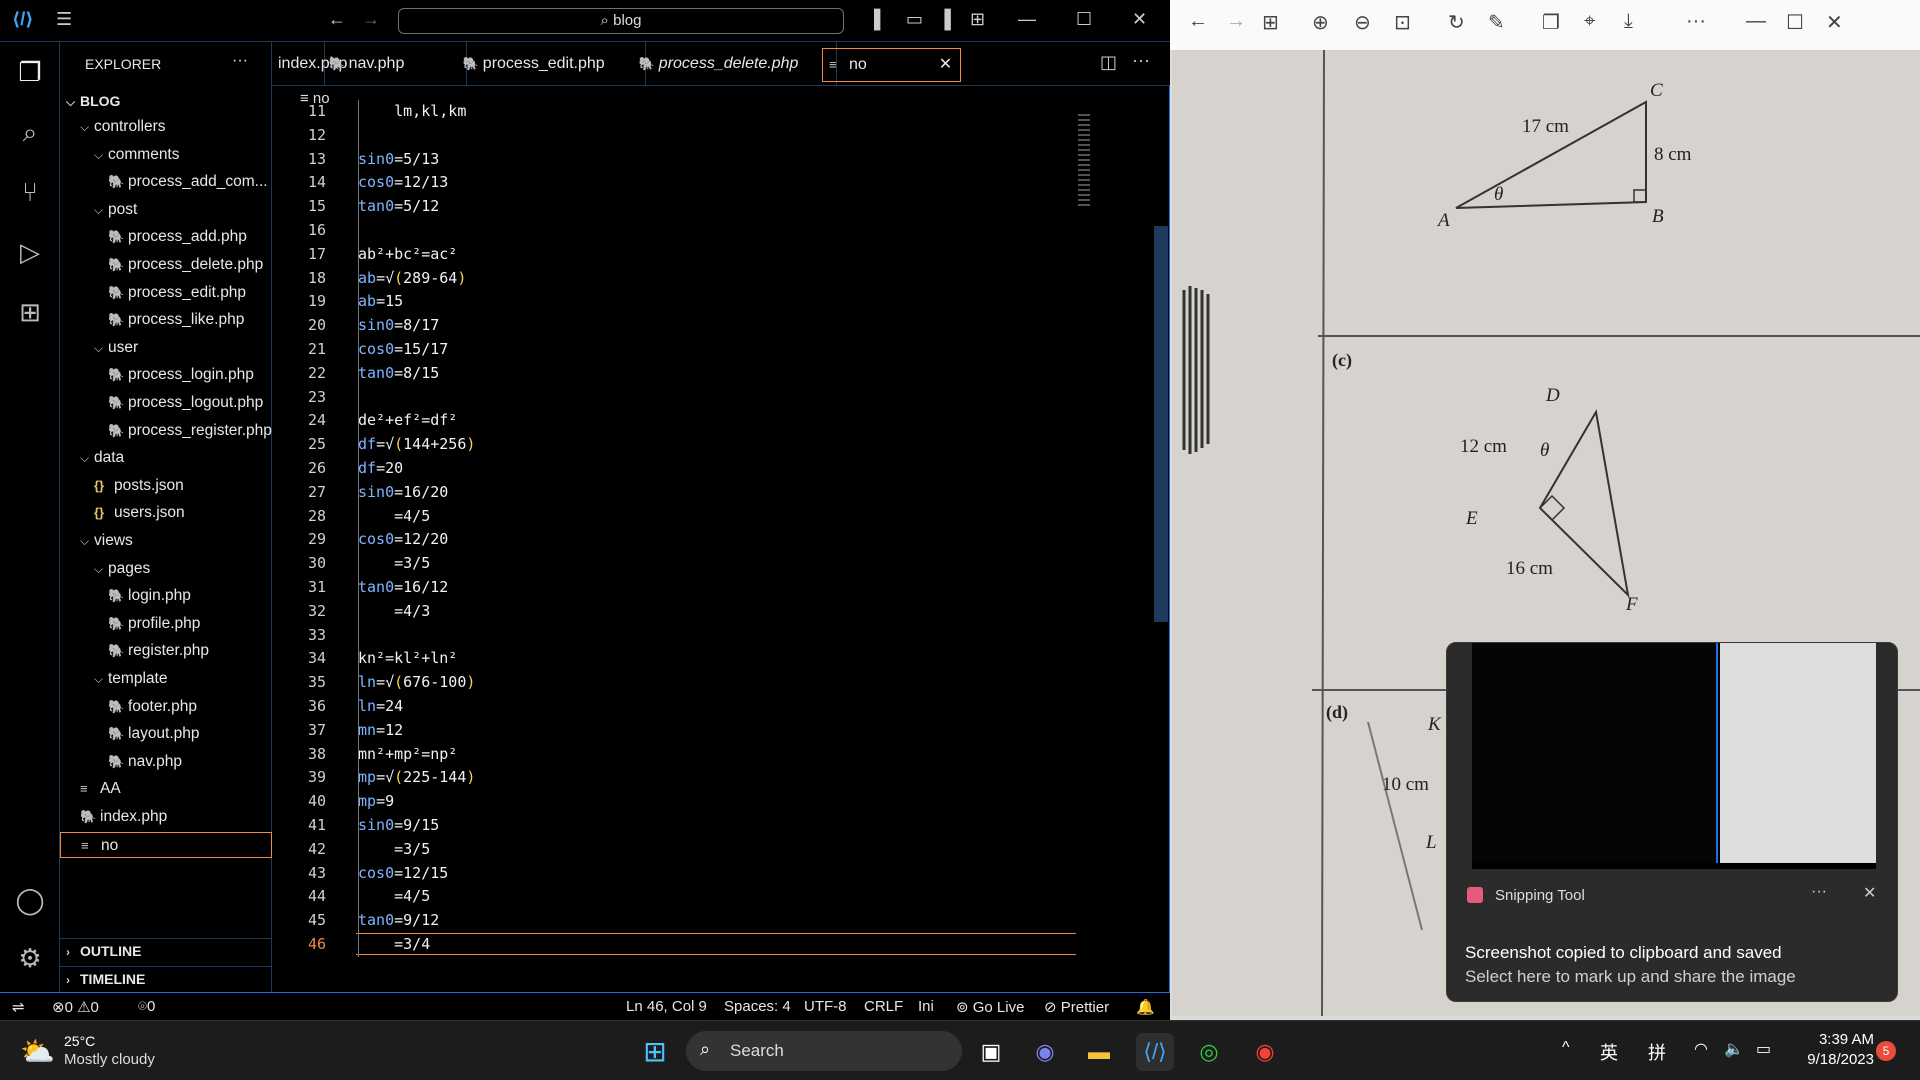 The height and width of the screenshot is (1080, 1920). I want to click on language-mode: Ini, so click(926, 1006).